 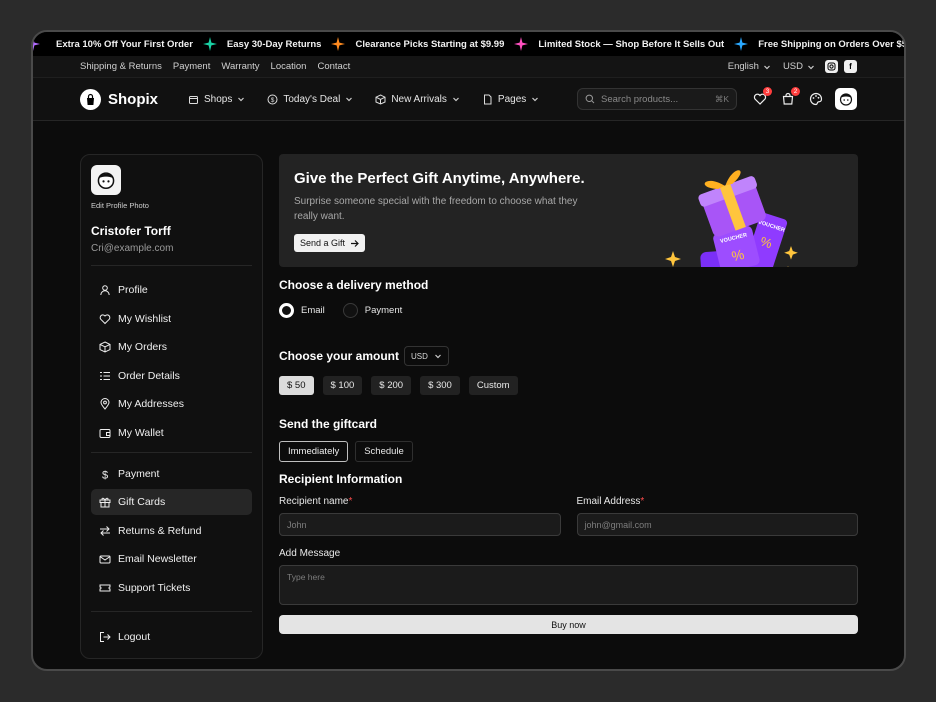 What do you see at coordinates (105, 559) in the screenshot?
I see `mail-icon` at bounding box center [105, 559].